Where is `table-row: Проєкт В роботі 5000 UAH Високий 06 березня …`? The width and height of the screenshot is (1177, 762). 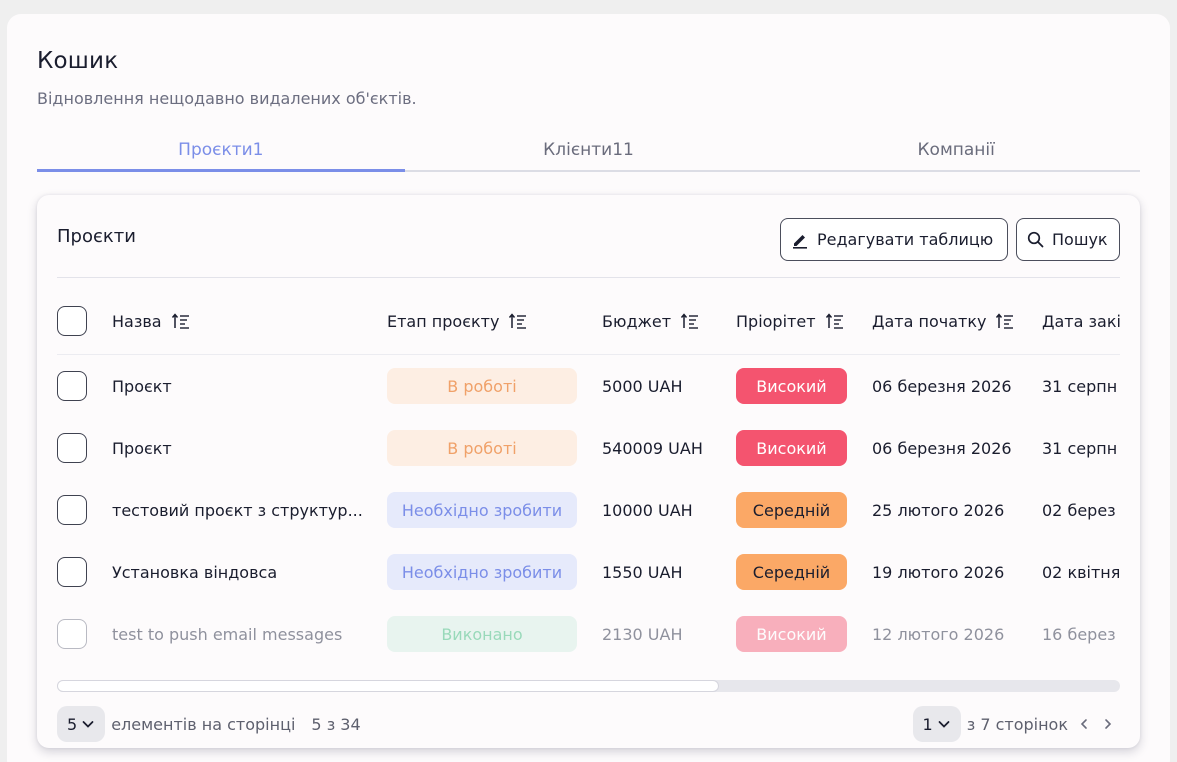 table-row: Проєкт В роботі 5000 UAH Високий 06 березня … is located at coordinates (588, 386).